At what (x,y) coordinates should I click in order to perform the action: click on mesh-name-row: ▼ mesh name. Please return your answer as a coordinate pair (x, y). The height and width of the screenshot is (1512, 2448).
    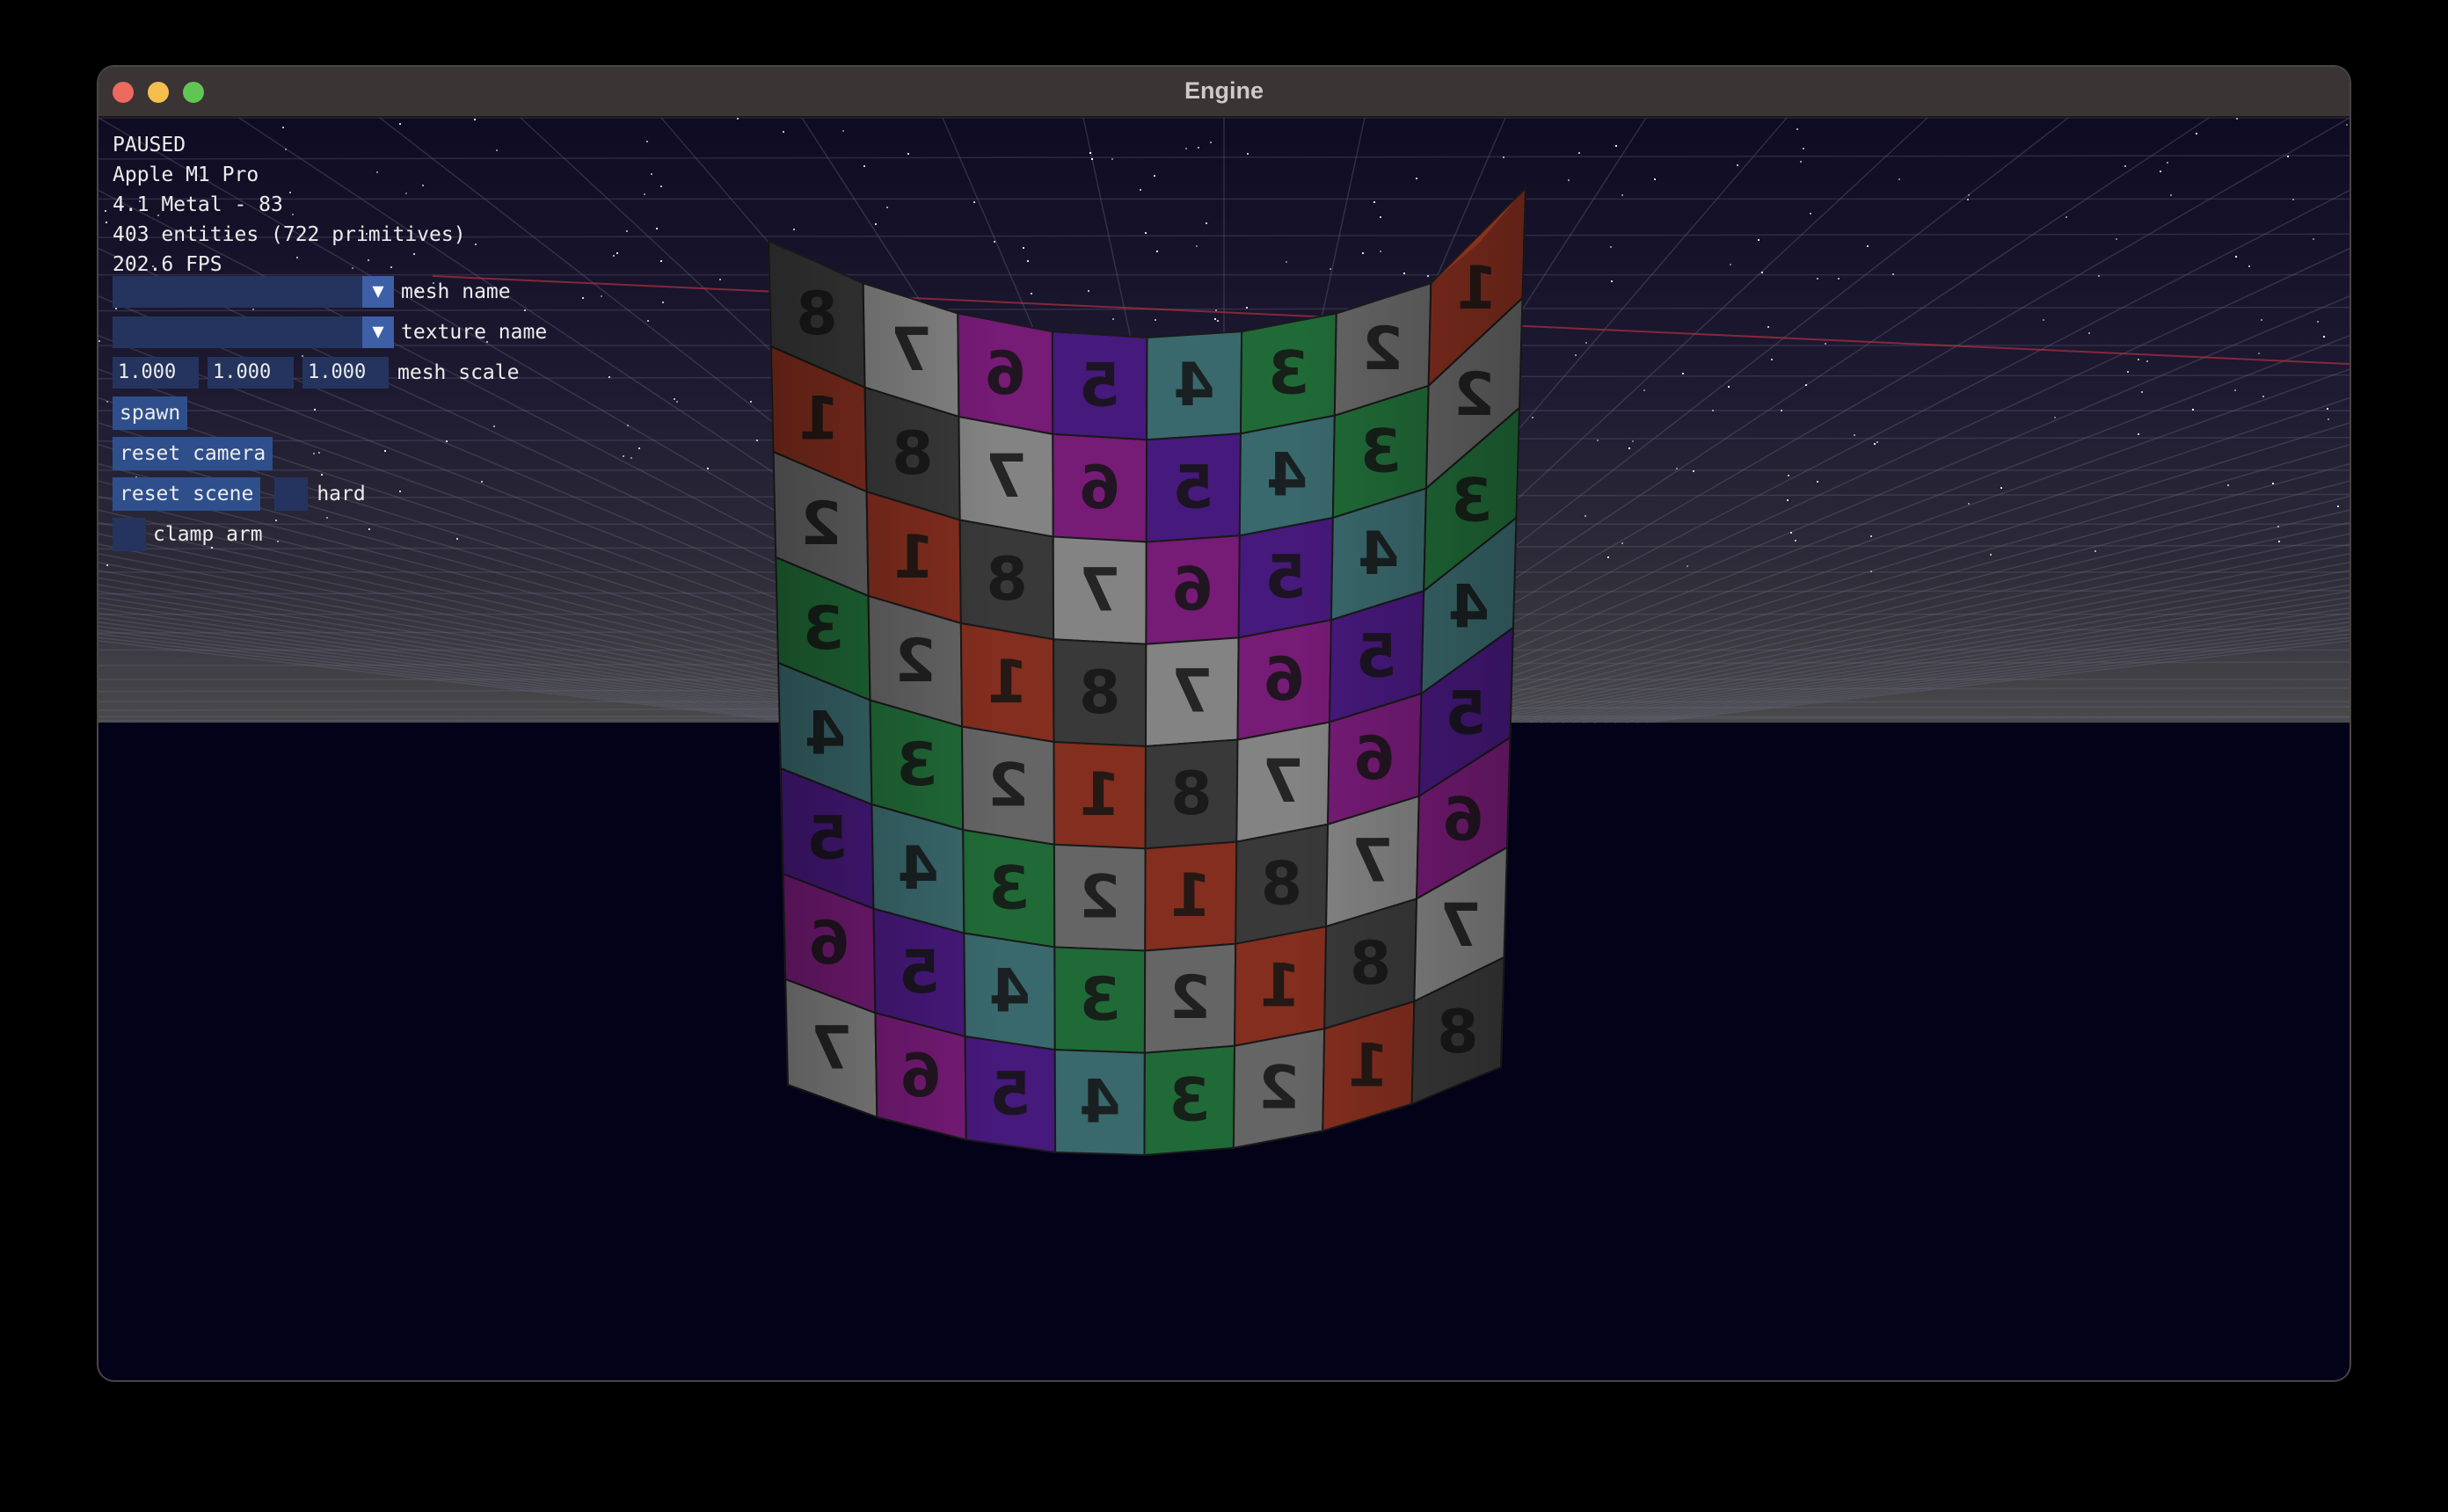
    Looking at the image, I should click on (312, 292).